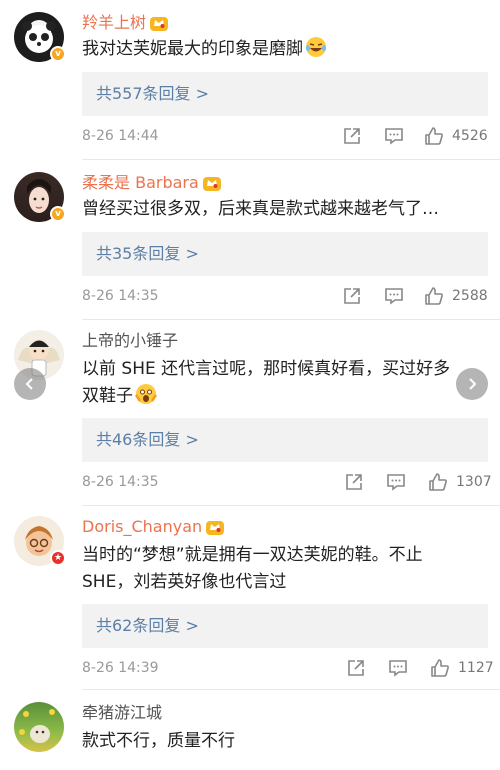 This screenshot has height=770, width=500. What do you see at coordinates (252, 568) in the screenshot?
I see `comment-text: 当时的“梦想”就是拥有一双达芙妮的鞋。不止 SHE，刘若英好像也代言过` at bounding box center [252, 568].